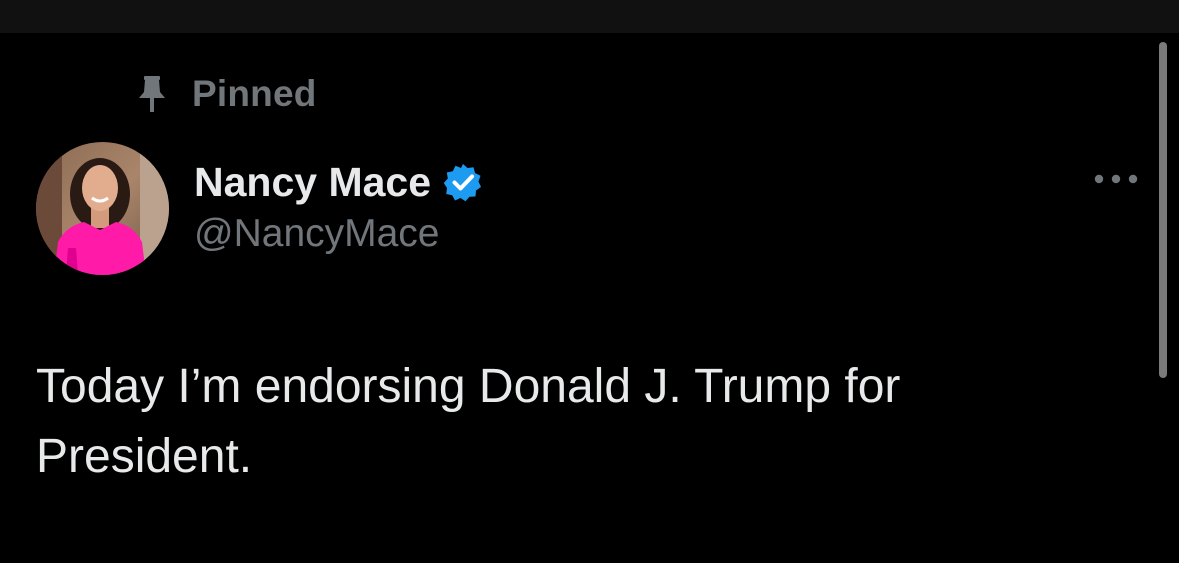  Describe the element at coordinates (312, 182) in the screenshot. I see `author-display-name: Nancy Mace` at that location.